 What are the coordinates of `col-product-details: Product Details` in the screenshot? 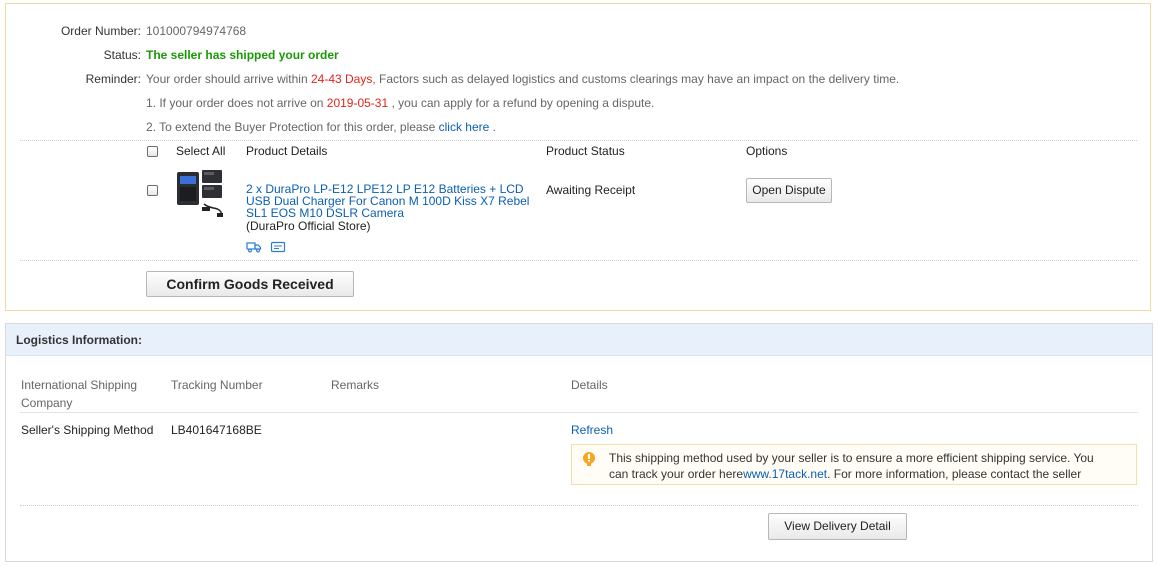 It's located at (287, 151).